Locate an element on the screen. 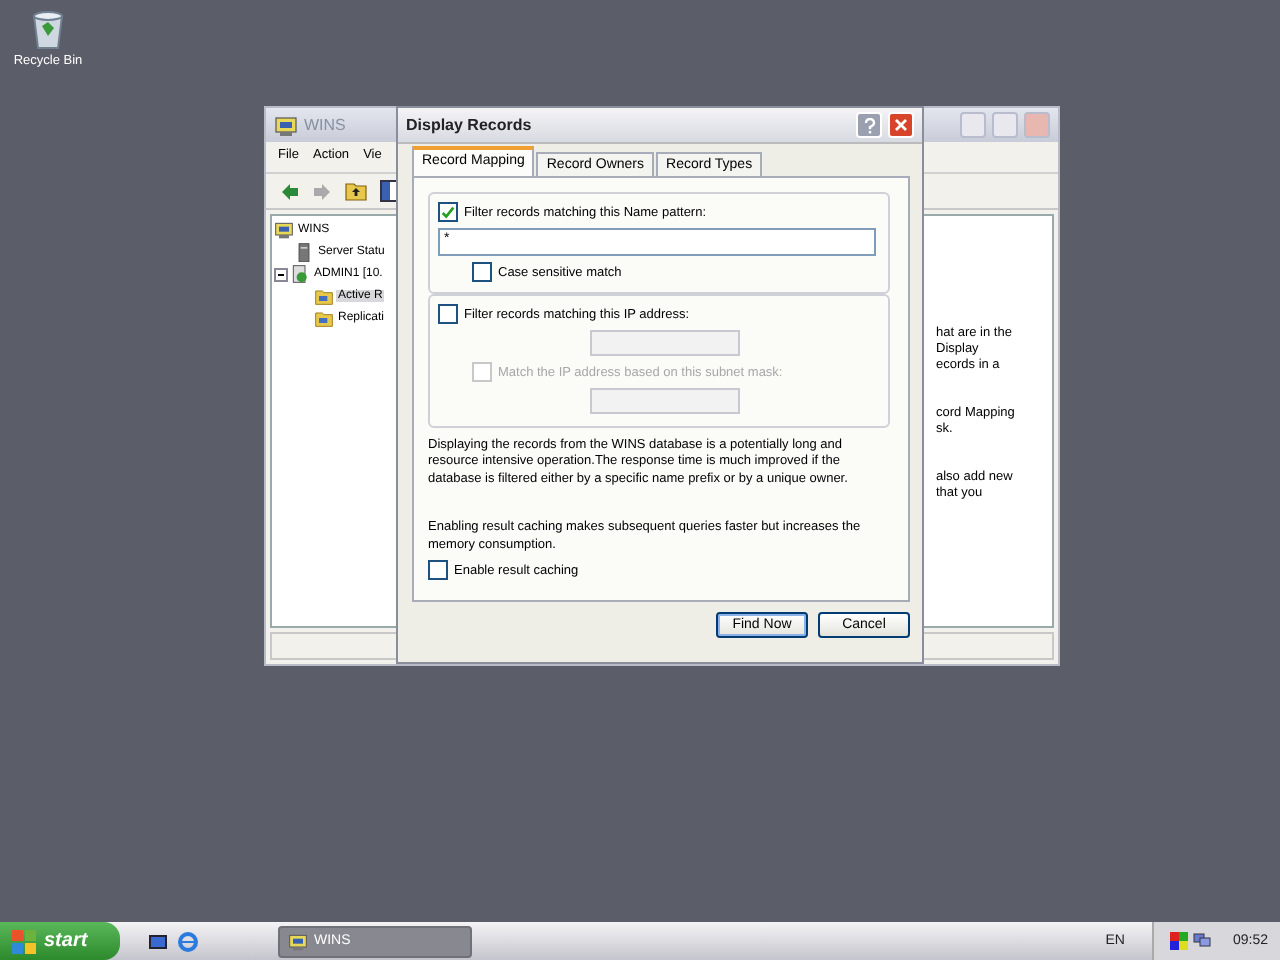  tray-icon is located at coordinates (1179, 941).